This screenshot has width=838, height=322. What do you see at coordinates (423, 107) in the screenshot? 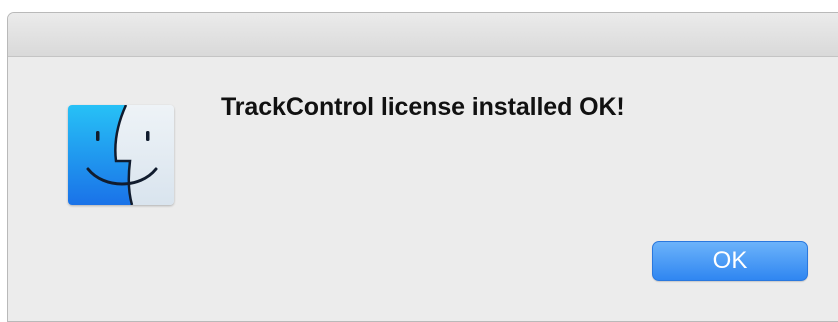
I see `alert-message: TrackControl license installed OK!` at bounding box center [423, 107].